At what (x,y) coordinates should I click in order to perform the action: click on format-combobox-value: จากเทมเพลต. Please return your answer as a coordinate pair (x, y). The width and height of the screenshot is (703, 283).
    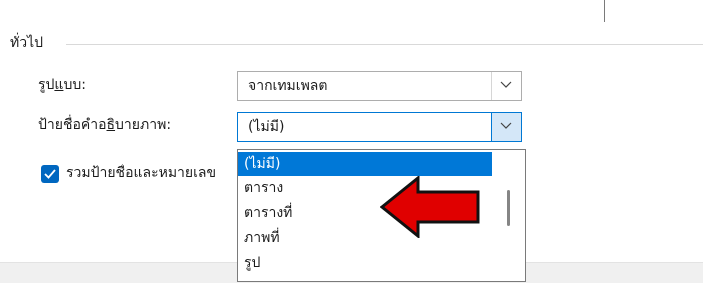
    Looking at the image, I should click on (288, 86).